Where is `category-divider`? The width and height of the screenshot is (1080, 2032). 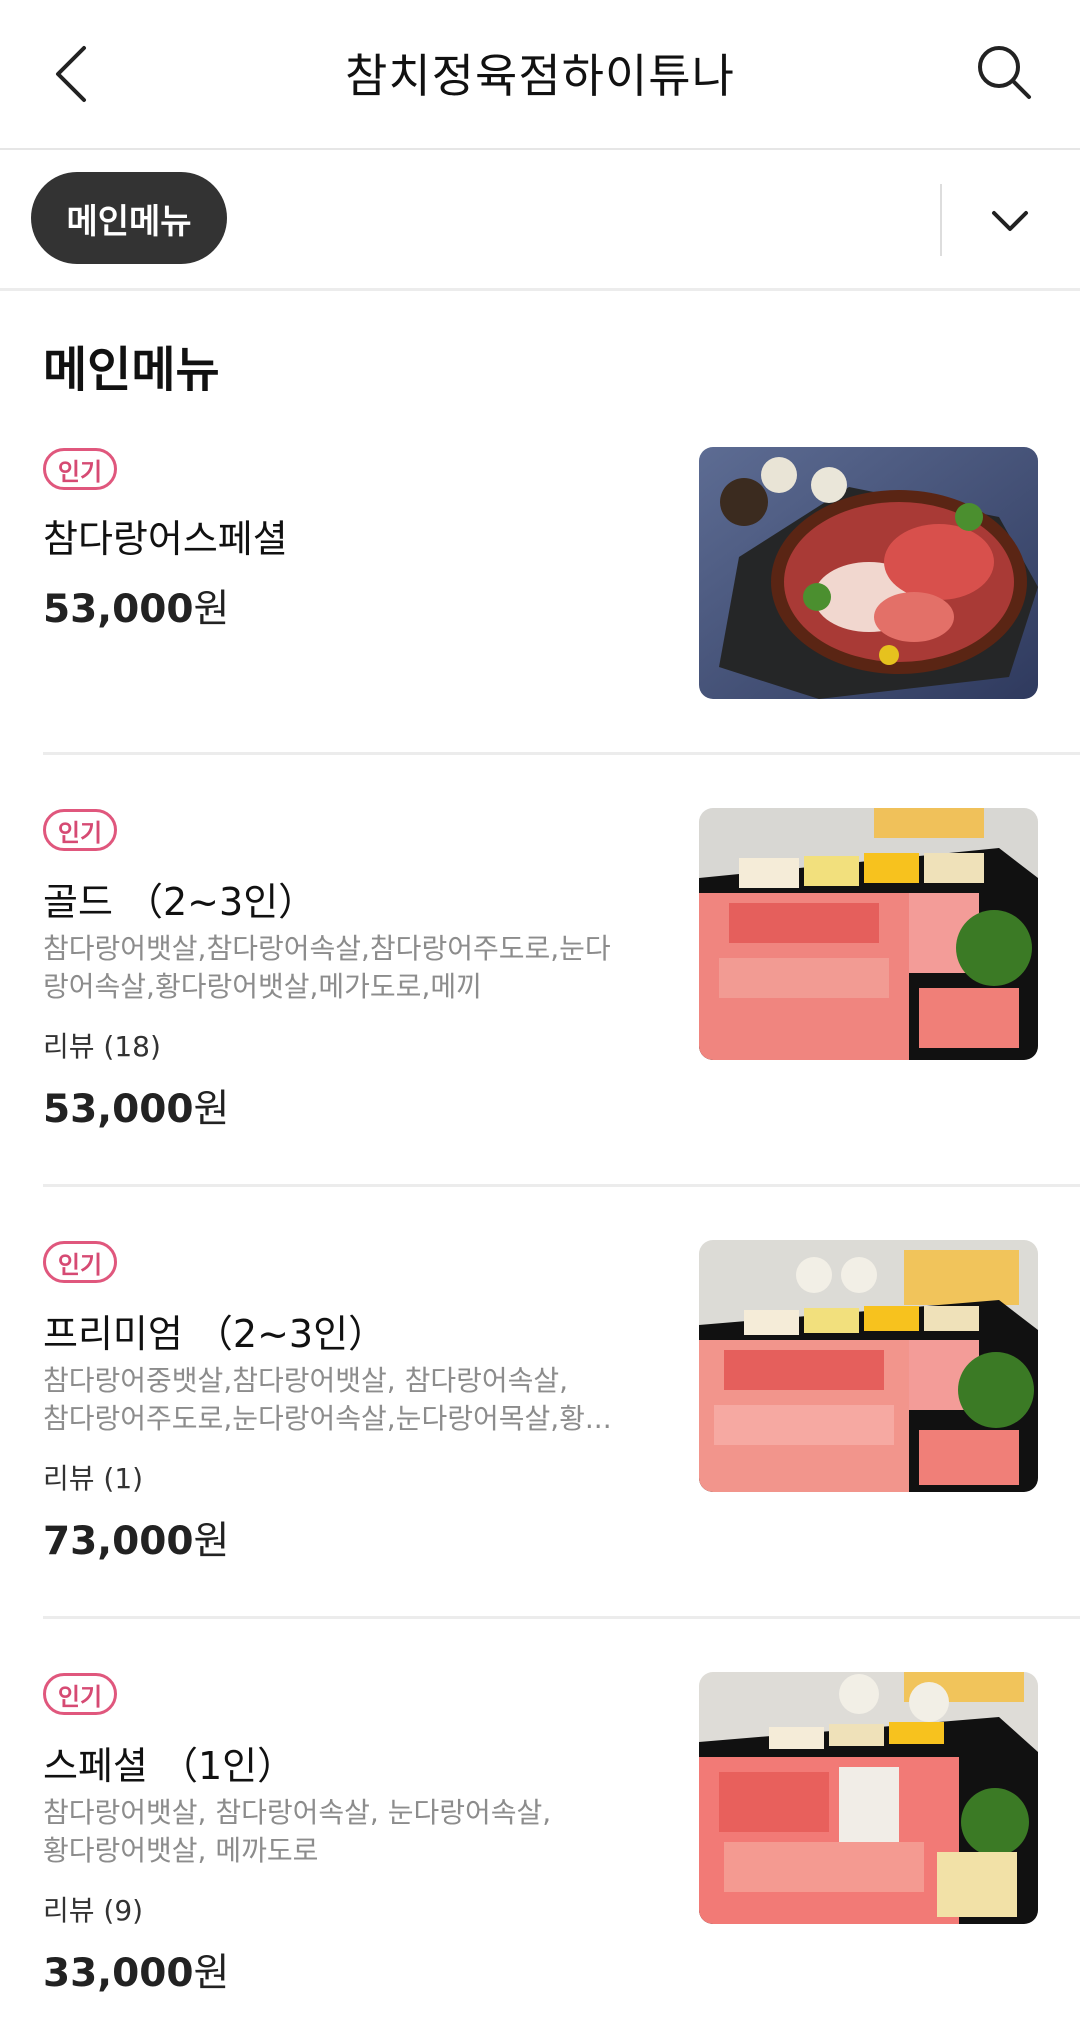
category-divider is located at coordinates (941, 220).